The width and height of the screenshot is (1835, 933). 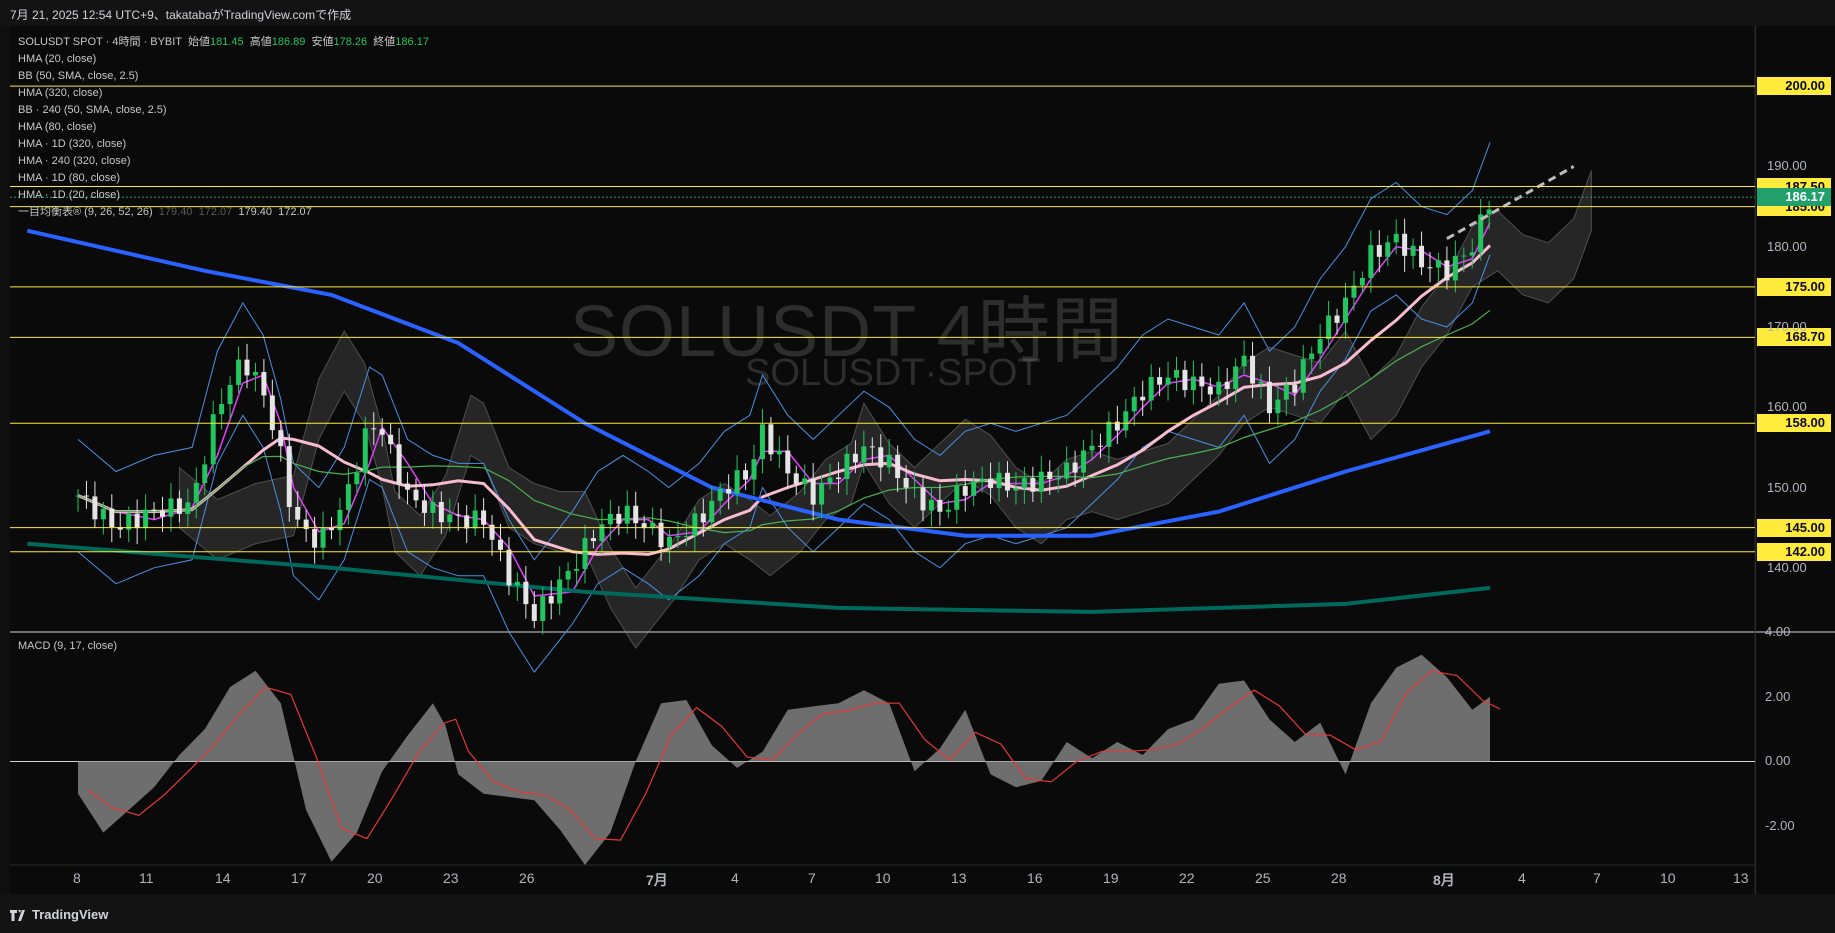 What do you see at coordinates (223, 178) in the screenshot?
I see `legend-indicator: HMA · 1D (80, close)` at bounding box center [223, 178].